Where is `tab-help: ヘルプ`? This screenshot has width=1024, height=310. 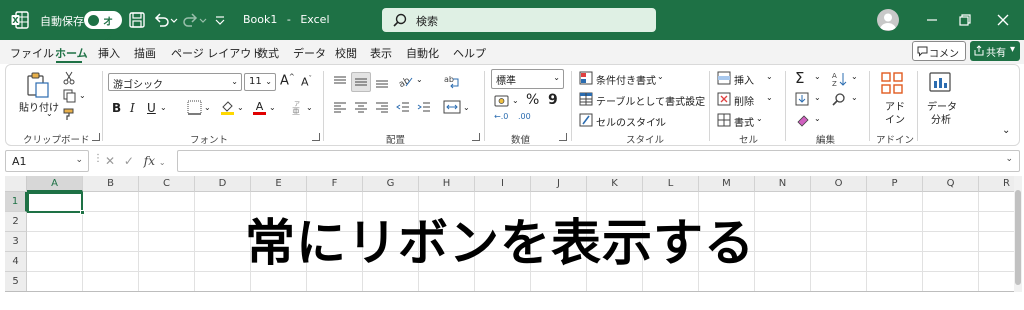
tab-help: ヘルプ is located at coordinates (469, 53).